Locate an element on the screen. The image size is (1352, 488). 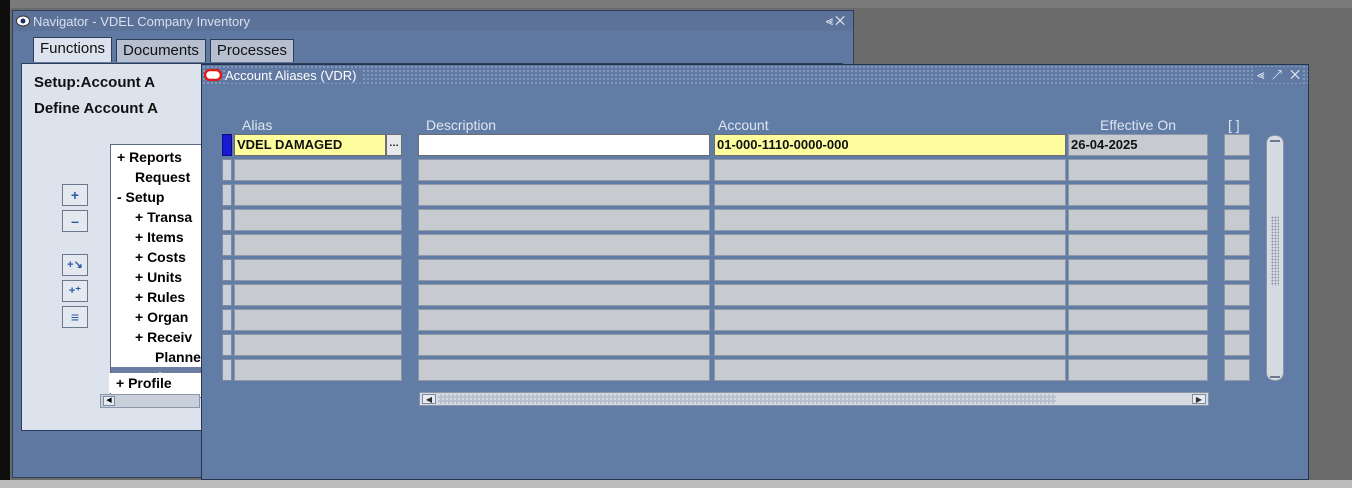
scroll-right-icon: ▶ is located at coordinates (1199, 399).